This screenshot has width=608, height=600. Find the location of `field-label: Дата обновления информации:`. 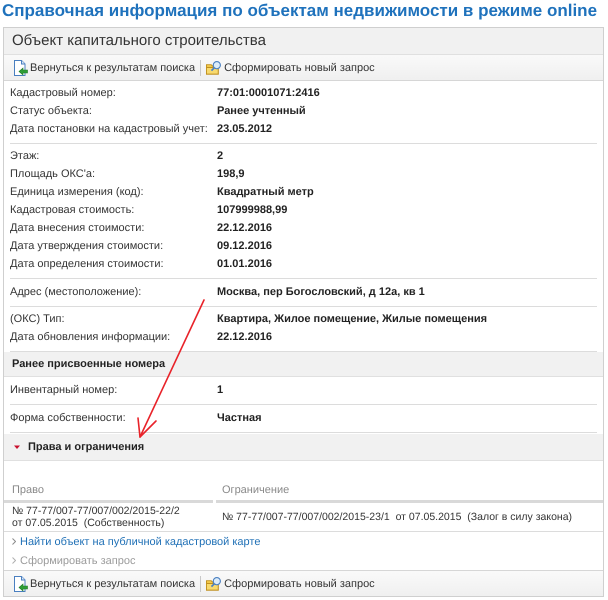

field-label: Дата обновления информации: is located at coordinates (91, 337).